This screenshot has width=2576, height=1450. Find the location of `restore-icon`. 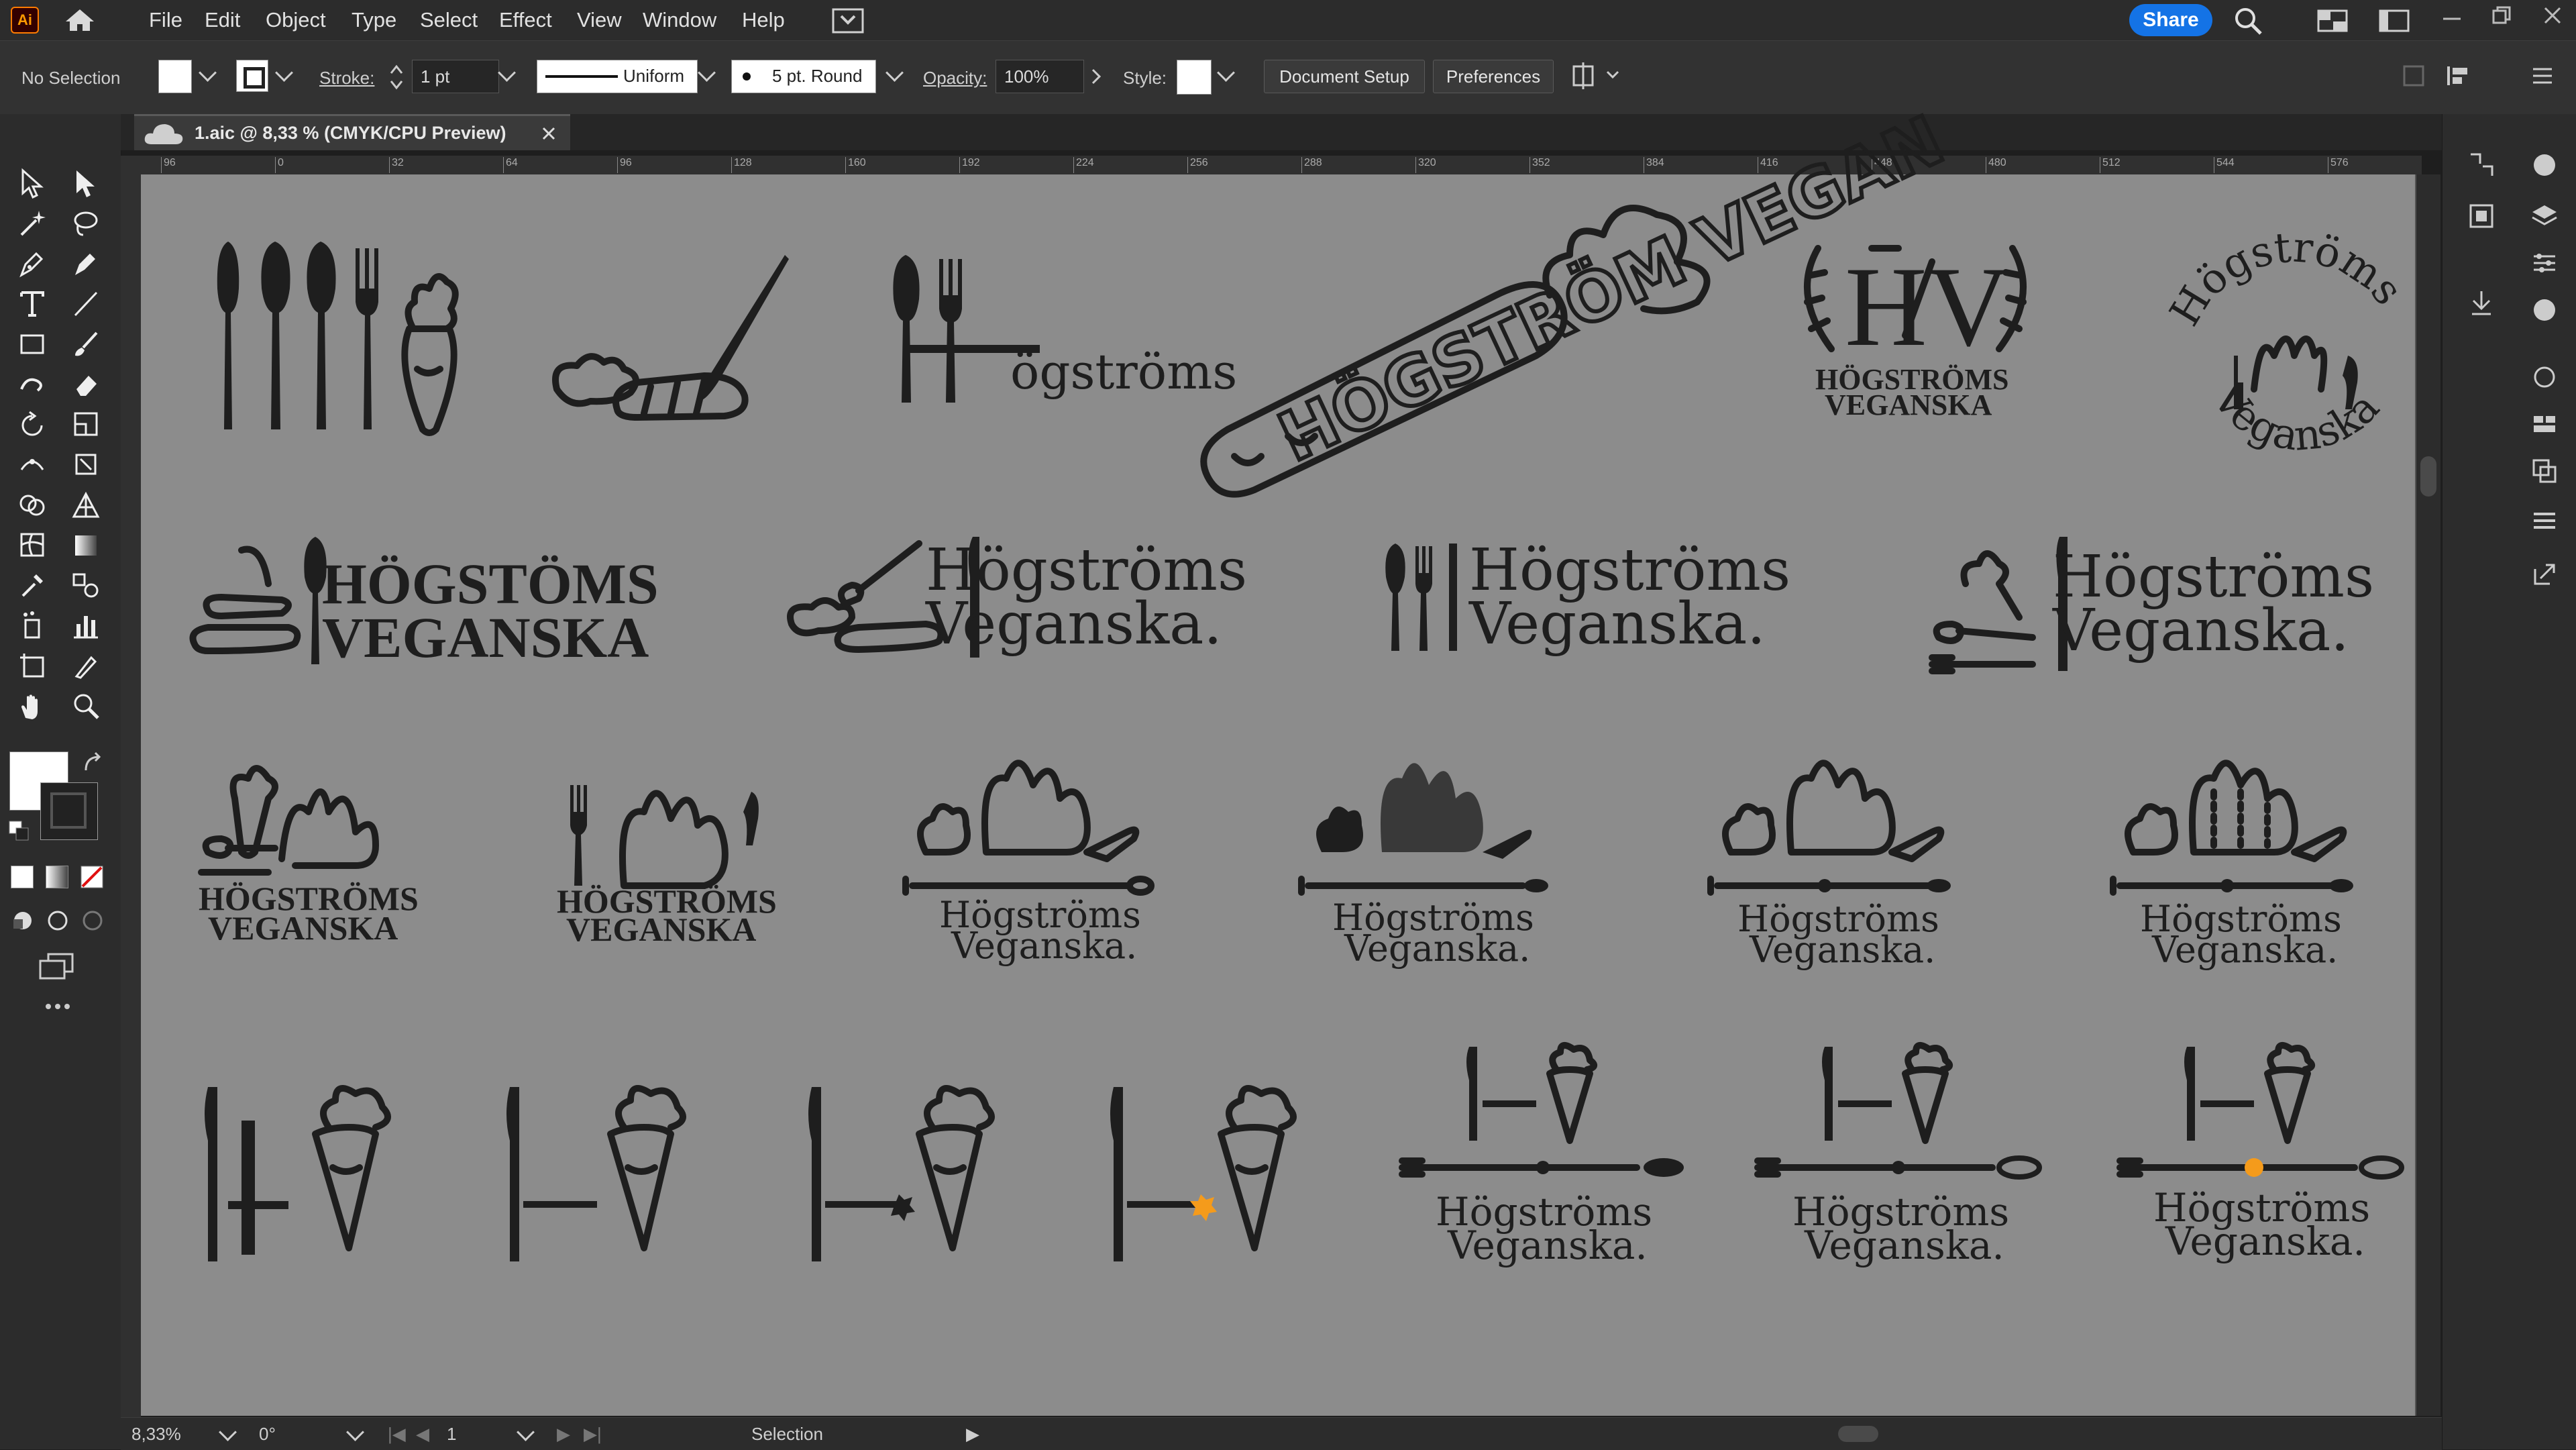

restore-icon is located at coordinates (2501, 15).